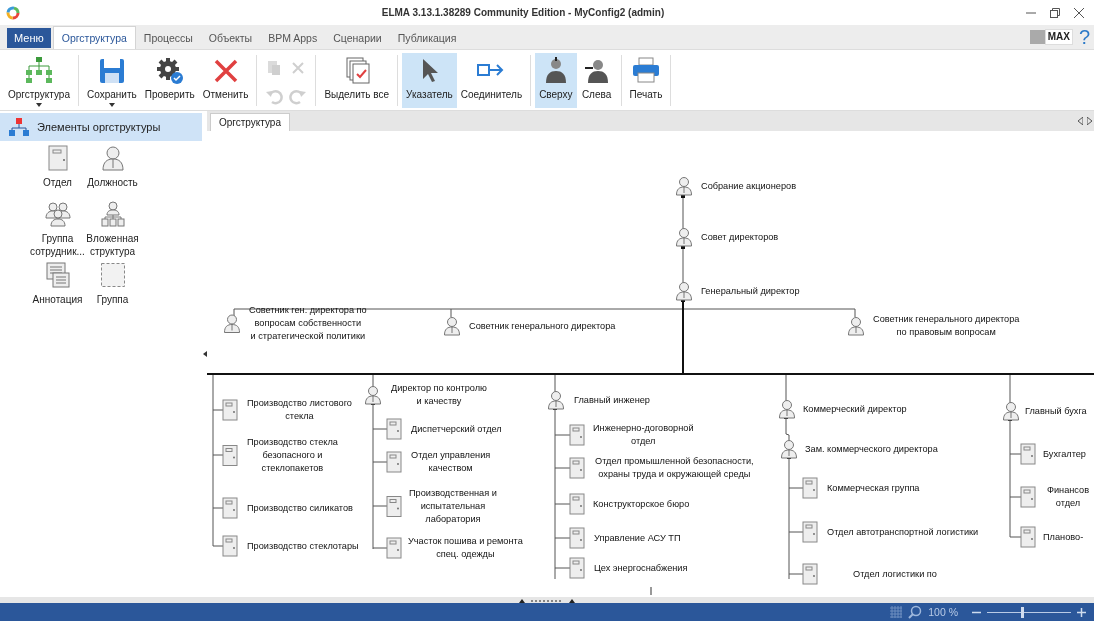 The height and width of the screenshot is (621, 1094). I want to click on scroll-right-icon, so click(1089, 121).